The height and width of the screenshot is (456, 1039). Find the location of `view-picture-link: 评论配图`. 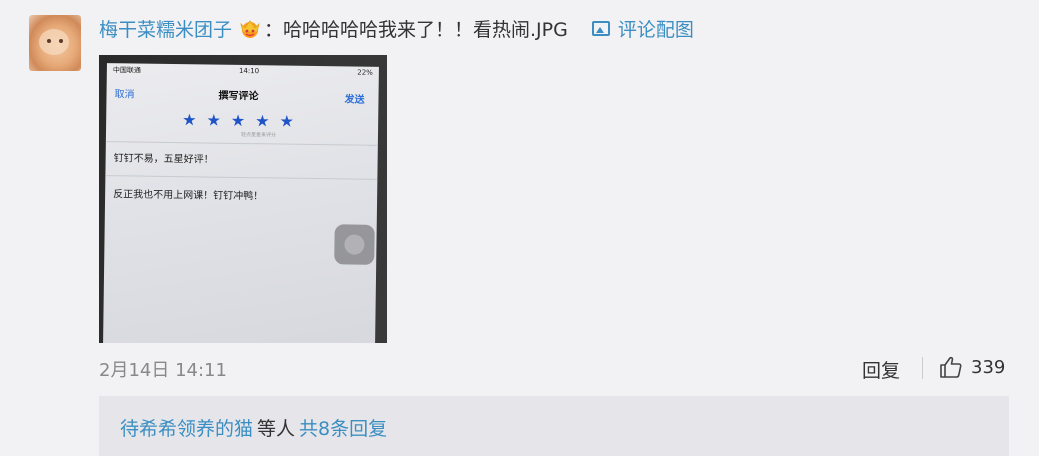

view-picture-link: 评论配图 is located at coordinates (642, 28).